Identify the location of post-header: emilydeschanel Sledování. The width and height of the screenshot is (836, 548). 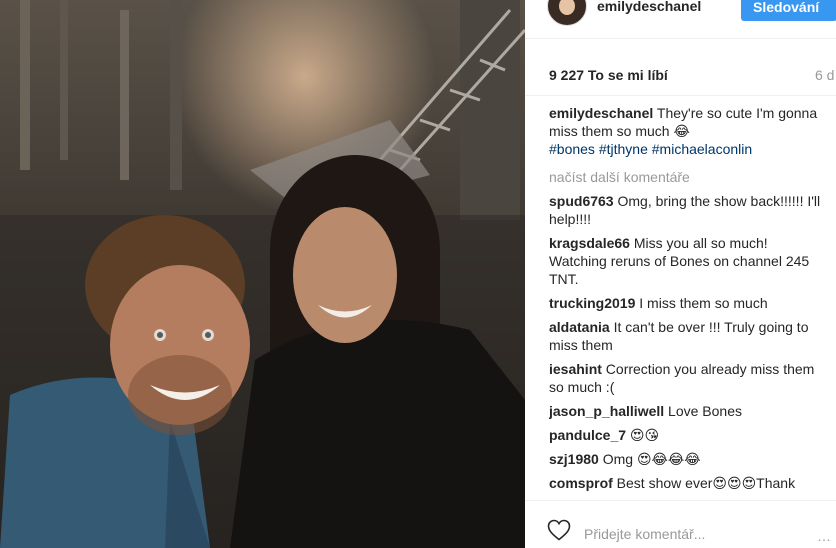
(680, 20).